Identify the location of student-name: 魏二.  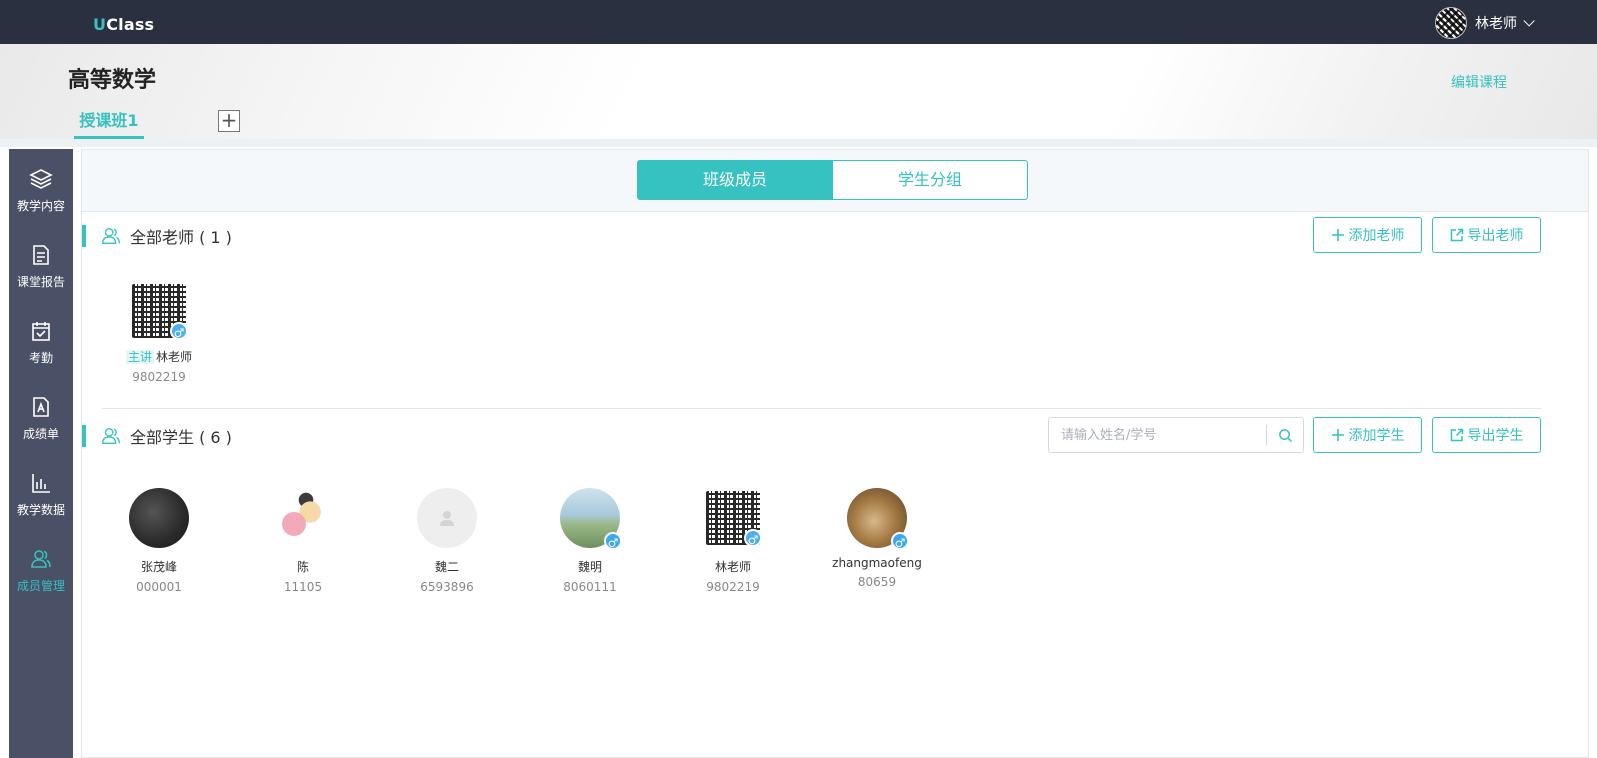
(446, 567).